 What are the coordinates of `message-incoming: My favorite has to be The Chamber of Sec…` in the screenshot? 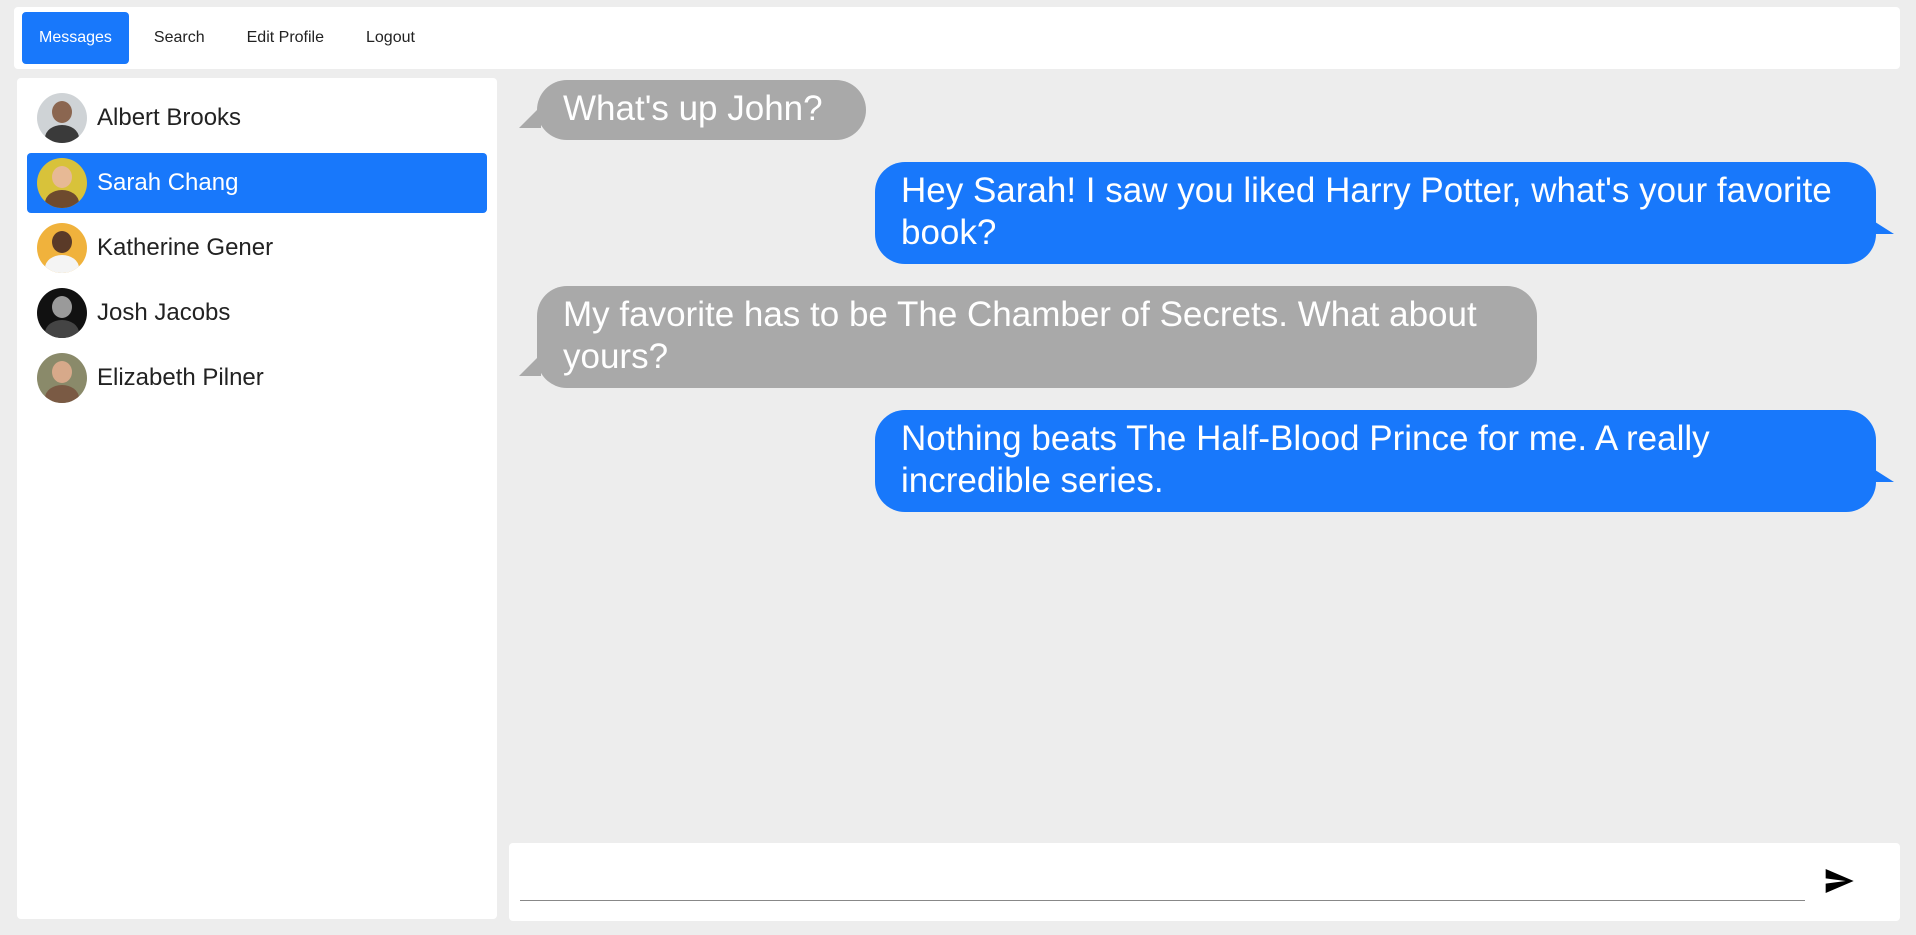 It's located at (1028, 337).